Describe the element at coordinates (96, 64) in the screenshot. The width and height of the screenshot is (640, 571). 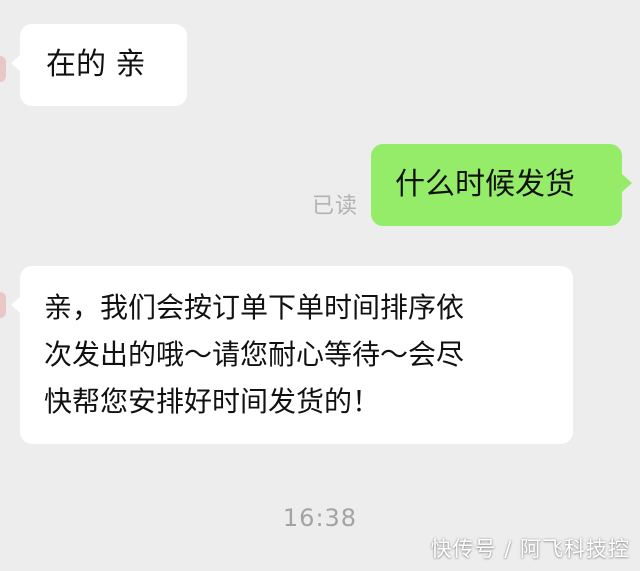
I see `message-text: 在的 亲` at that location.